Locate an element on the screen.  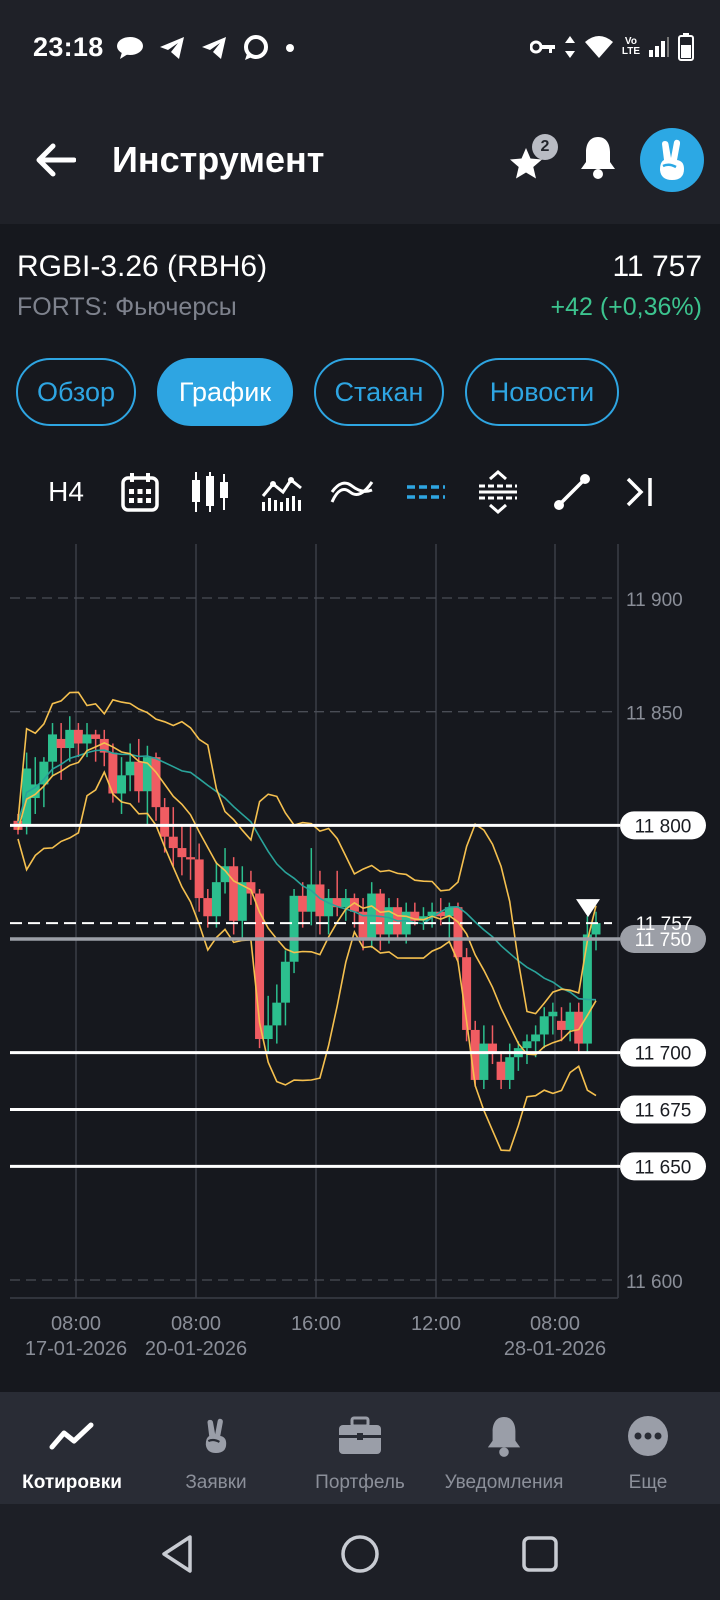
nav-quotes: Котировки is located at coordinates (72, 1448).